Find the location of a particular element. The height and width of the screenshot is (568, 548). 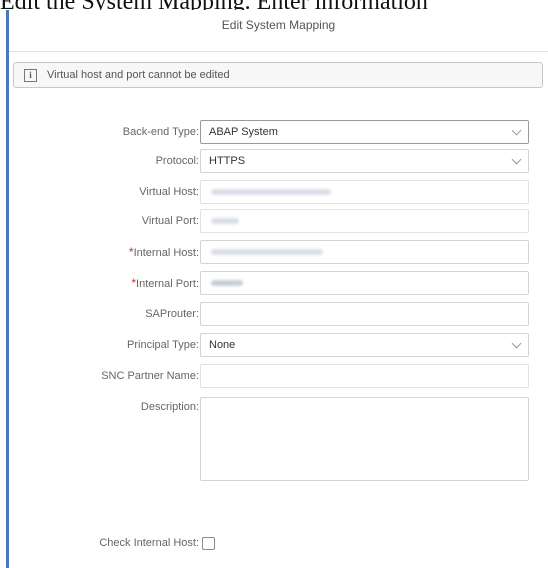

internal-port-row: *Internal Port: is located at coordinates (278, 283).